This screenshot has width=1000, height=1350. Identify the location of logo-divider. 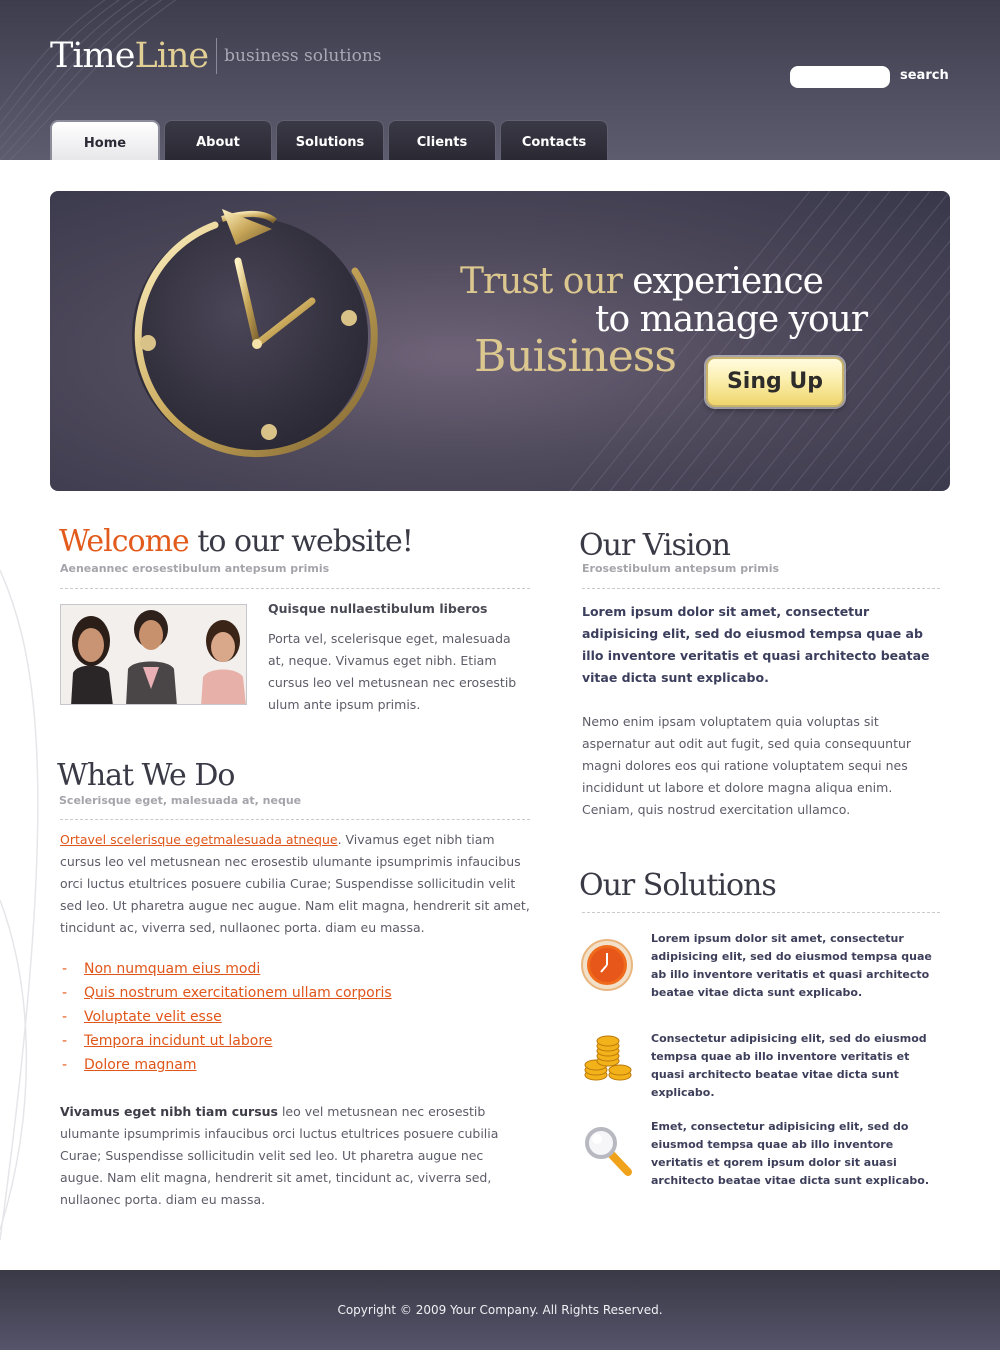
(217, 56).